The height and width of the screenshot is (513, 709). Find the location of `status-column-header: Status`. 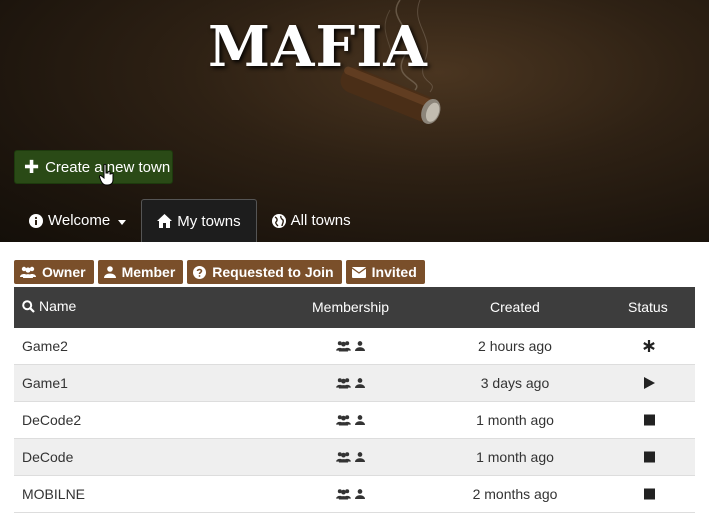

status-column-header: Status is located at coordinates (648, 307).